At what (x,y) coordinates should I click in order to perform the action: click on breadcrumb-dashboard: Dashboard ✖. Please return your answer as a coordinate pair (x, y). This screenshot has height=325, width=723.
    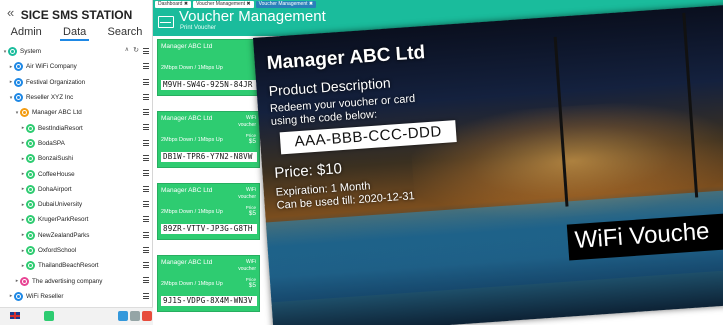
    Looking at the image, I should click on (173, 4).